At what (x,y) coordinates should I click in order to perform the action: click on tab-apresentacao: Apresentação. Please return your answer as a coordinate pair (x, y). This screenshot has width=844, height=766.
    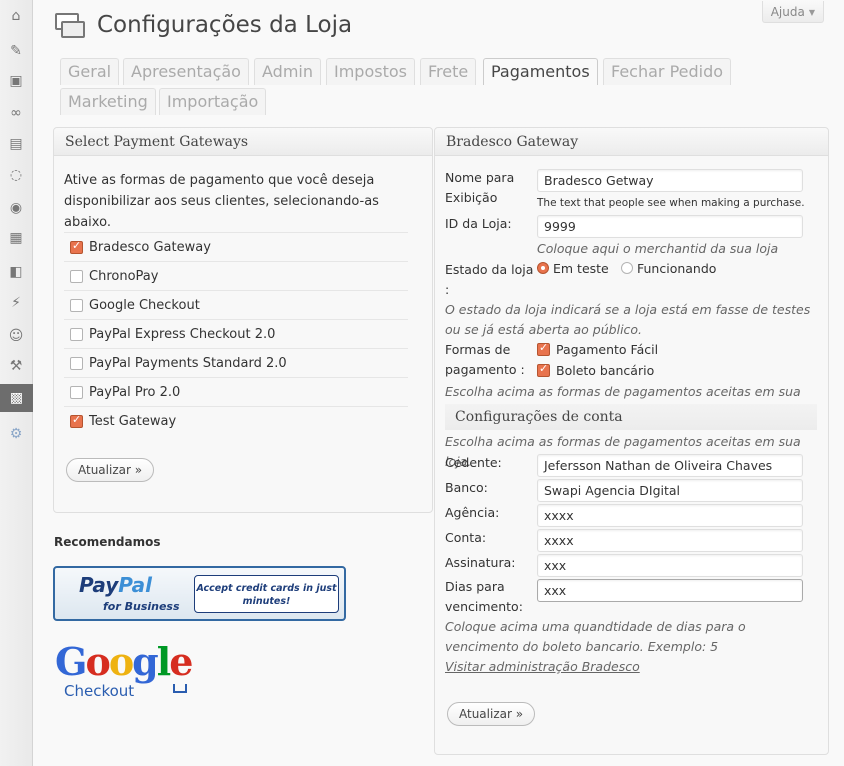
    Looking at the image, I should click on (186, 71).